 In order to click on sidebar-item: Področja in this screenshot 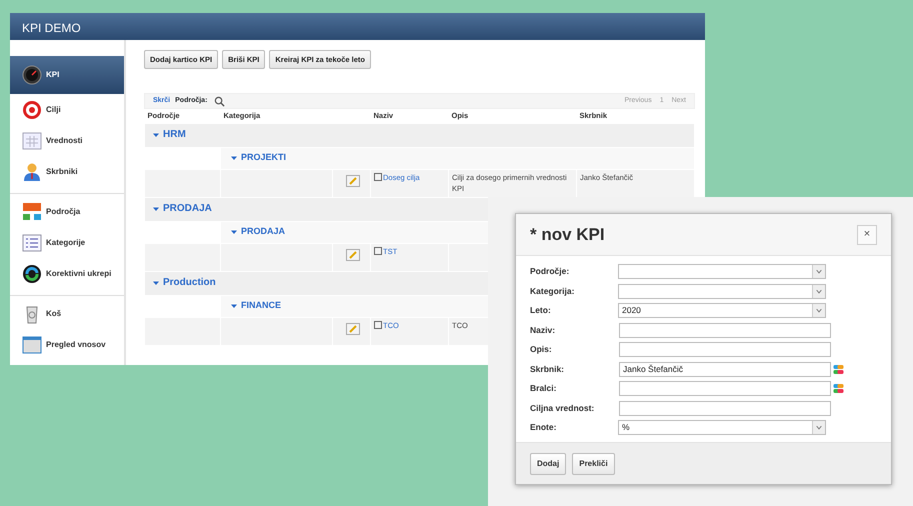, I will do `click(67, 211)`.